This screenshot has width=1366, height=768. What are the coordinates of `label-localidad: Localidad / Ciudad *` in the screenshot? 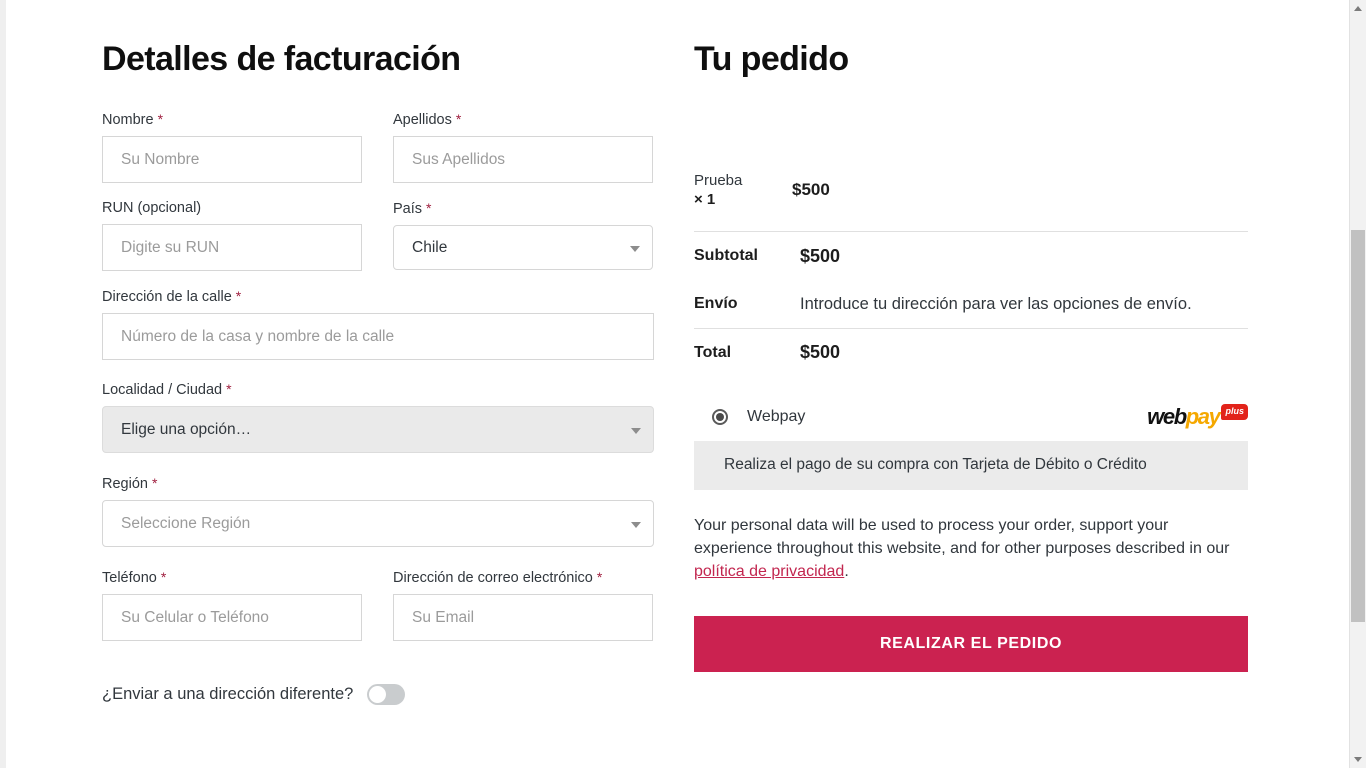 It's located at (167, 389).